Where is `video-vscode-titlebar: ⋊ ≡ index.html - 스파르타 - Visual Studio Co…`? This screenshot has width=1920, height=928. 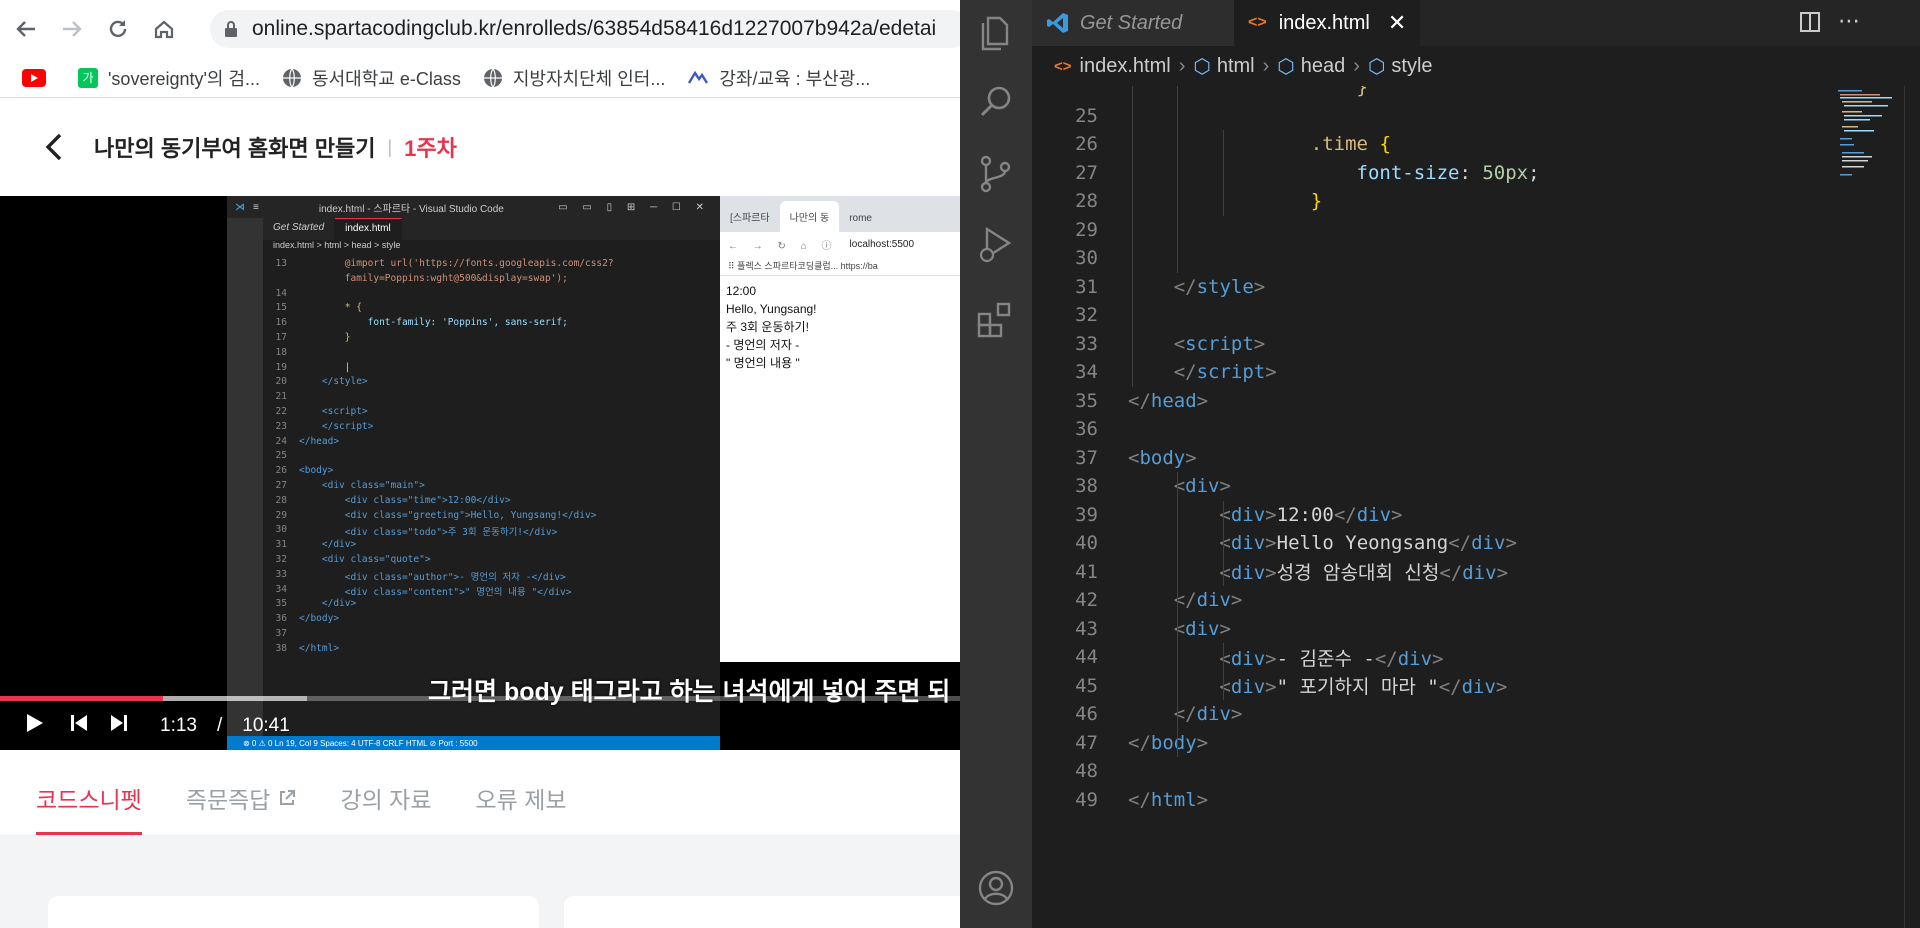 video-vscode-titlebar: ⋊ ≡ index.html - 스파르타 - Visual Studio Co… is located at coordinates (473, 207).